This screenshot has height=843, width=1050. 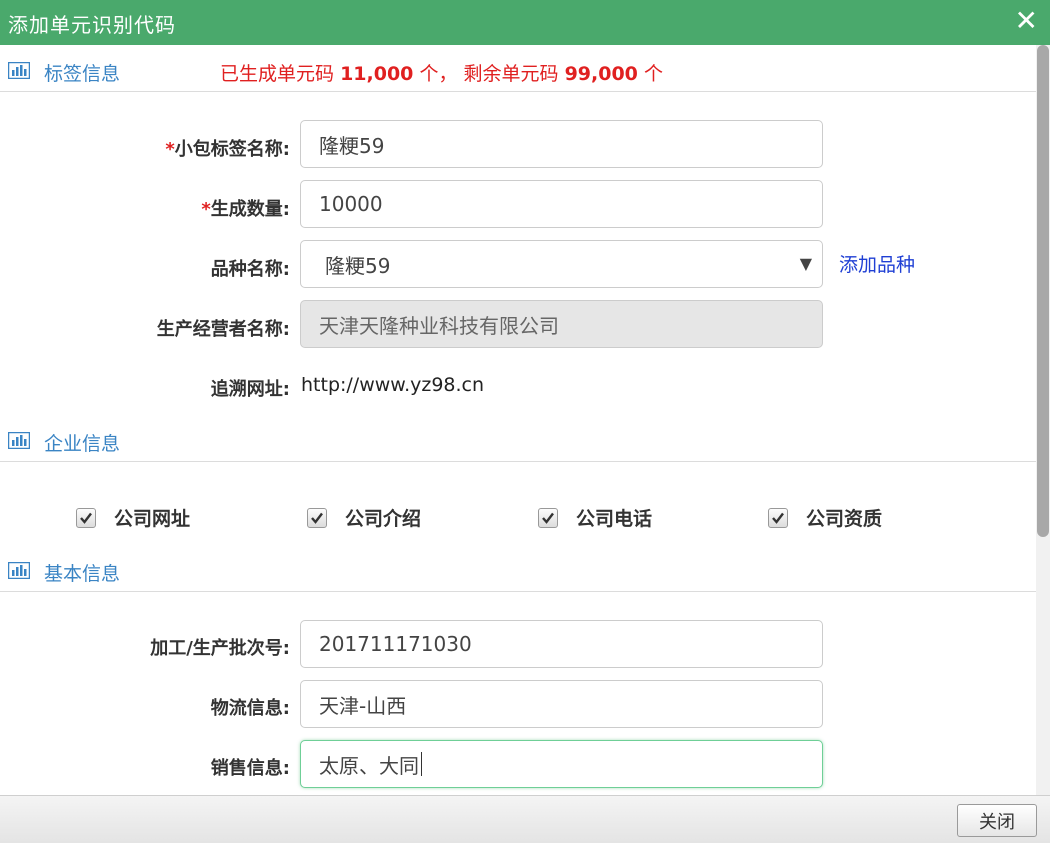 I want to click on checkbox-label: 公司资质, so click(x=844, y=519).